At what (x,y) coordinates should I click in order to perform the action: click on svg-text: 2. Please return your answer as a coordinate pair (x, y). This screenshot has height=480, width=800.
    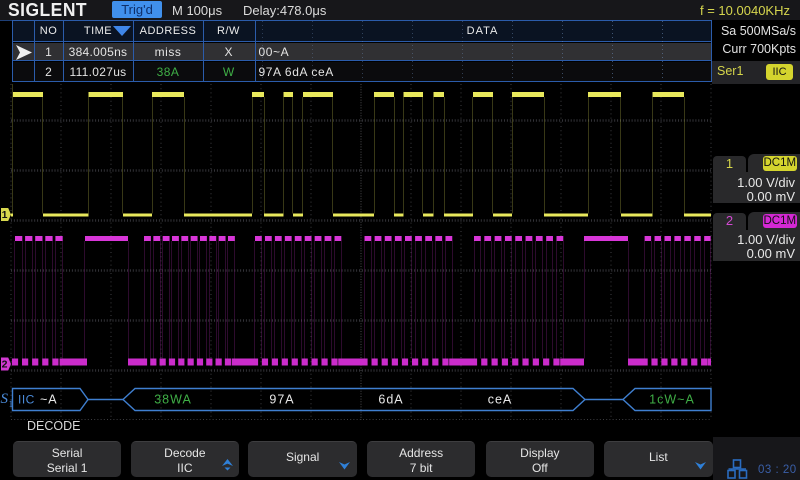
    Looking at the image, I should click on (5, 365).